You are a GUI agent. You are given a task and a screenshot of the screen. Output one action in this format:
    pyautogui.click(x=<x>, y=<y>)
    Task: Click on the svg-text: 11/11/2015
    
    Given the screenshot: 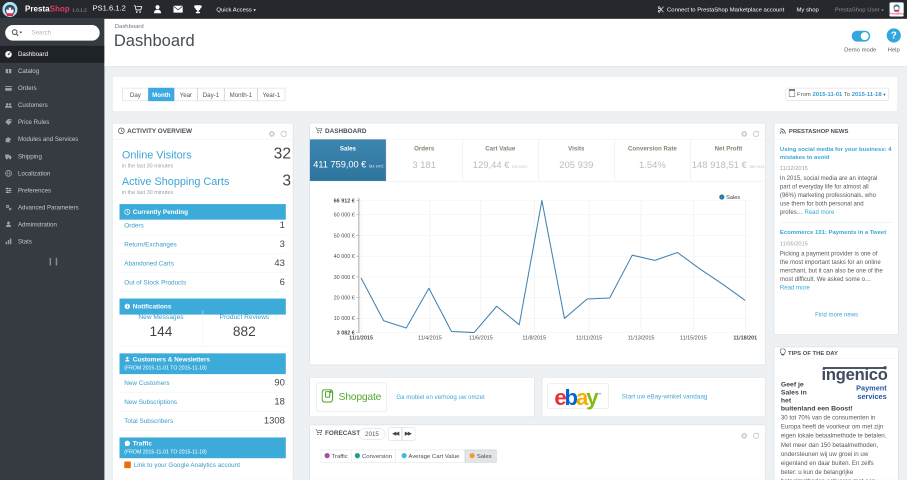 What is the action you would take?
    pyautogui.click(x=589, y=339)
    